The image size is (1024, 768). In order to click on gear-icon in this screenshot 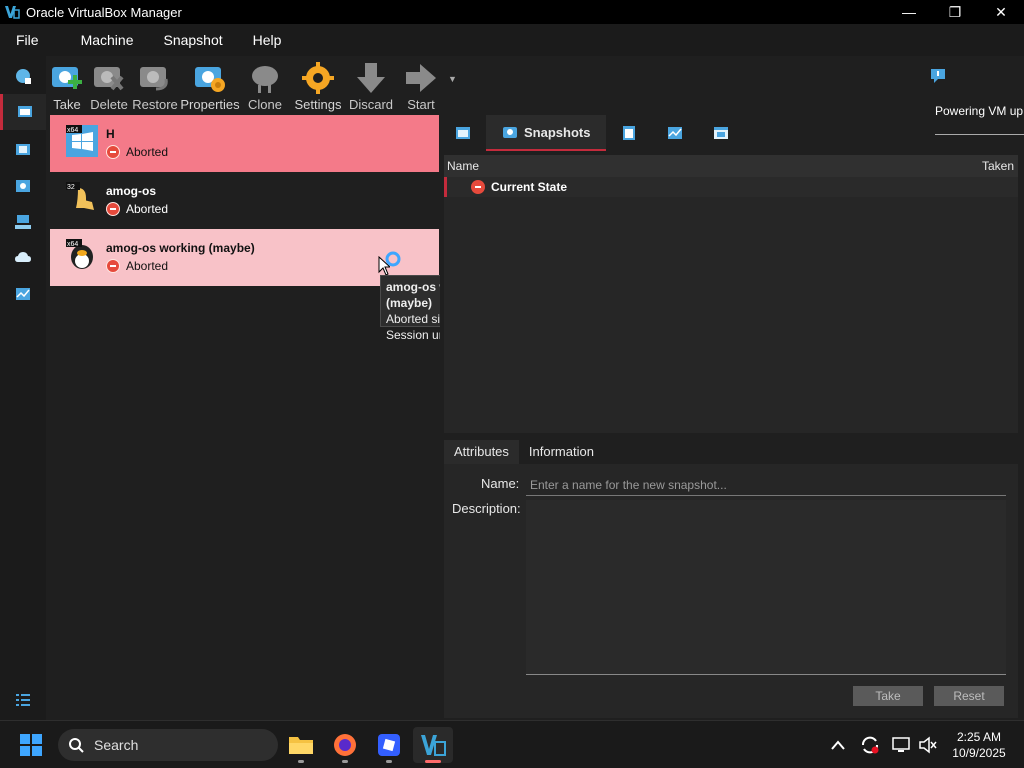, I will do `click(318, 78)`.